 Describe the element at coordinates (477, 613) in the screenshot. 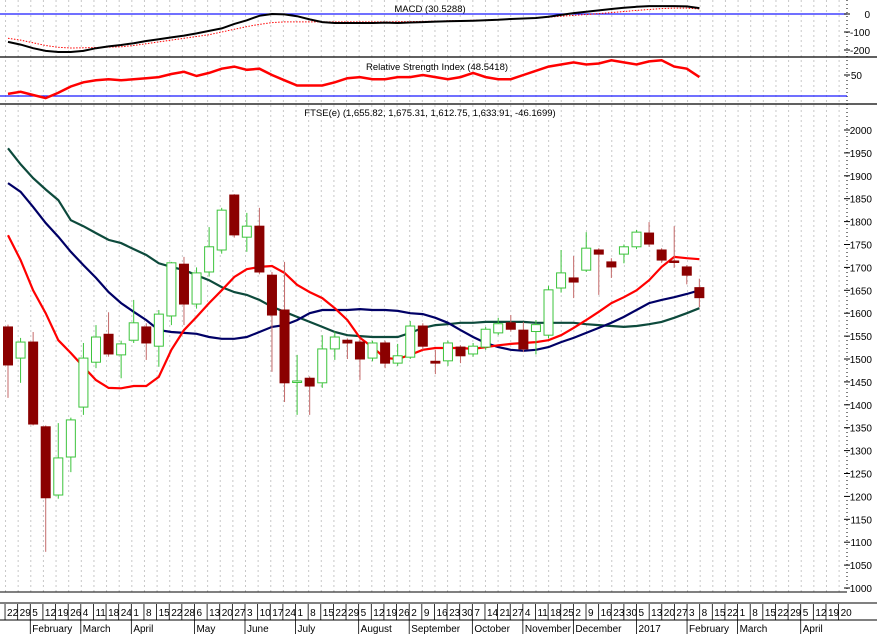

I see `date-label: 7` at that location.